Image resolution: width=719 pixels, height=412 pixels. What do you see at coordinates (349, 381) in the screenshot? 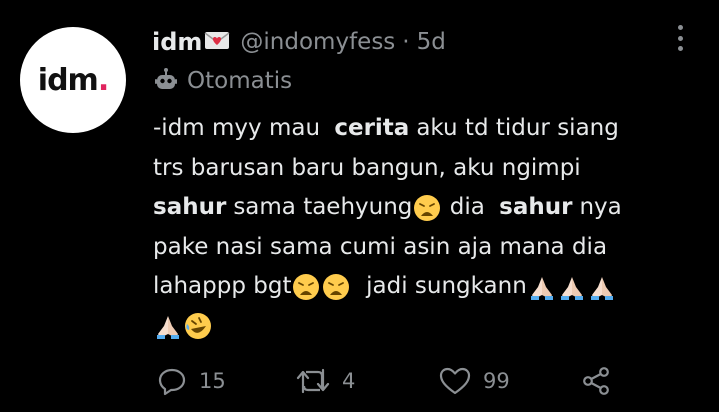
I see `retweet-count: 4` at bounding box center [349, 381].